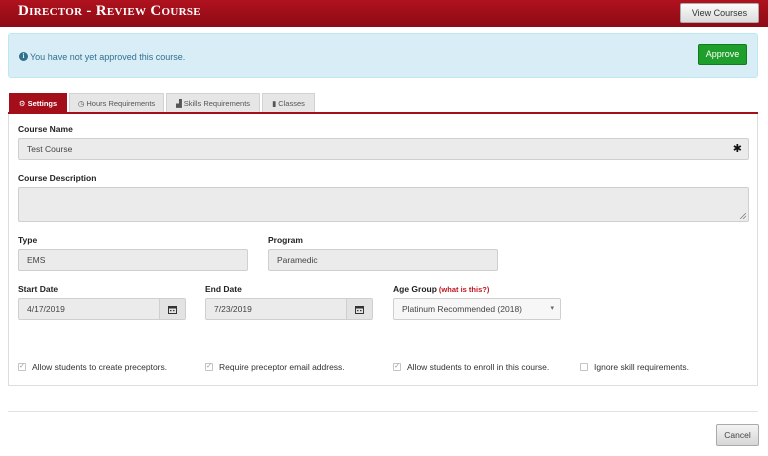  What do you see at coordinates (102, 309) in the screenshot?
I see `start-date-input: 4/17/2019` at bounding box center [102, 309].